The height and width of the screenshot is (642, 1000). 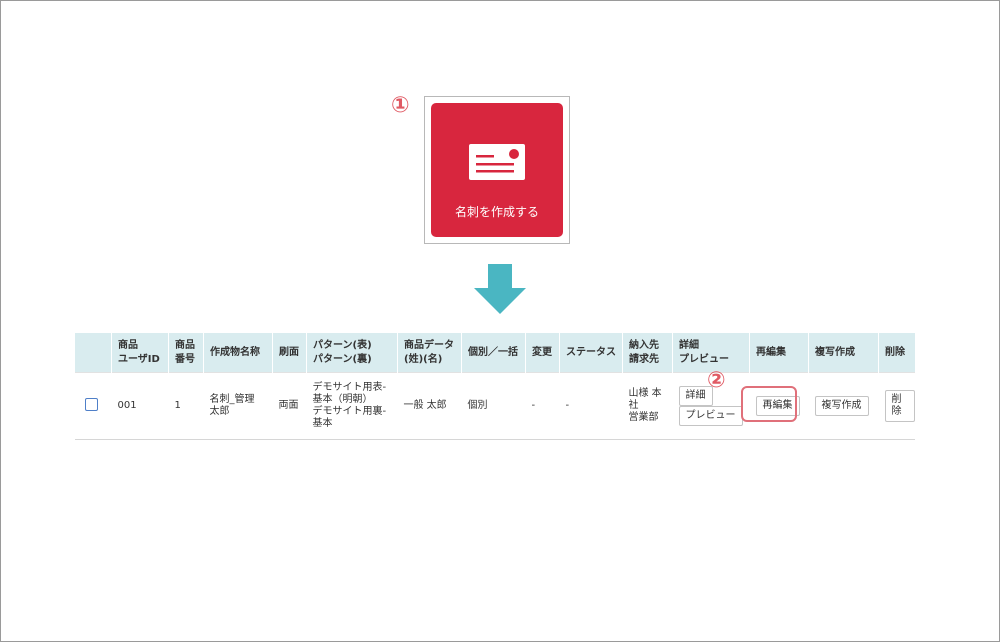 I want to click on header-delete: 削除, so click(x=896, y=353).